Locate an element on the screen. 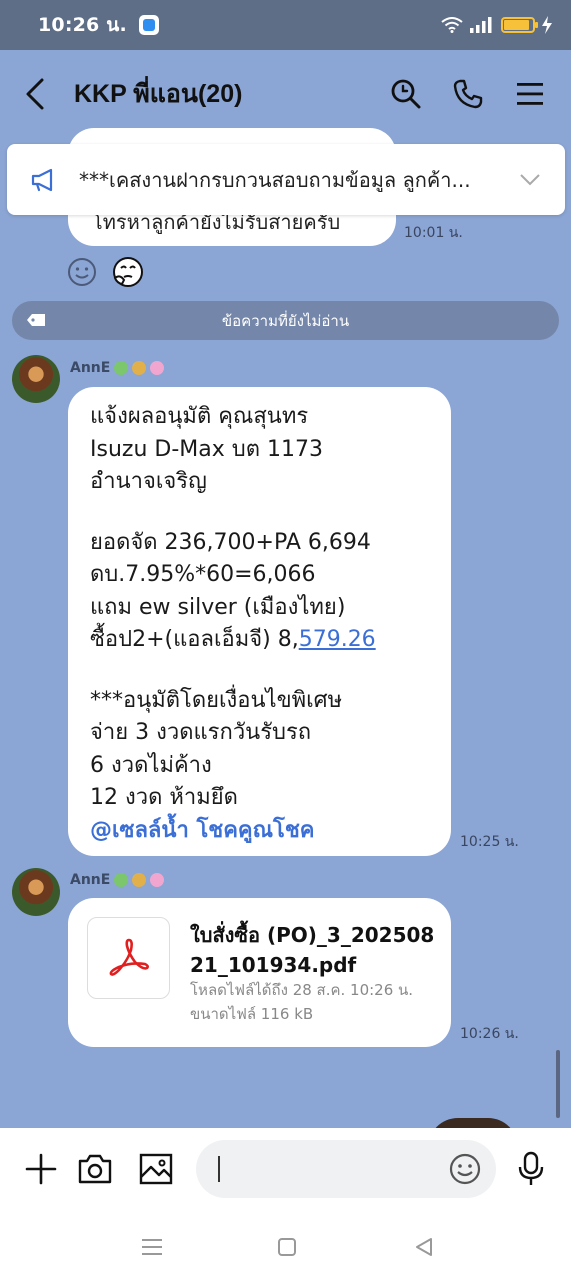 This screenshot has width=571, height=1280. status-bar: 10:26 น. is located at coordinates (285, 25).